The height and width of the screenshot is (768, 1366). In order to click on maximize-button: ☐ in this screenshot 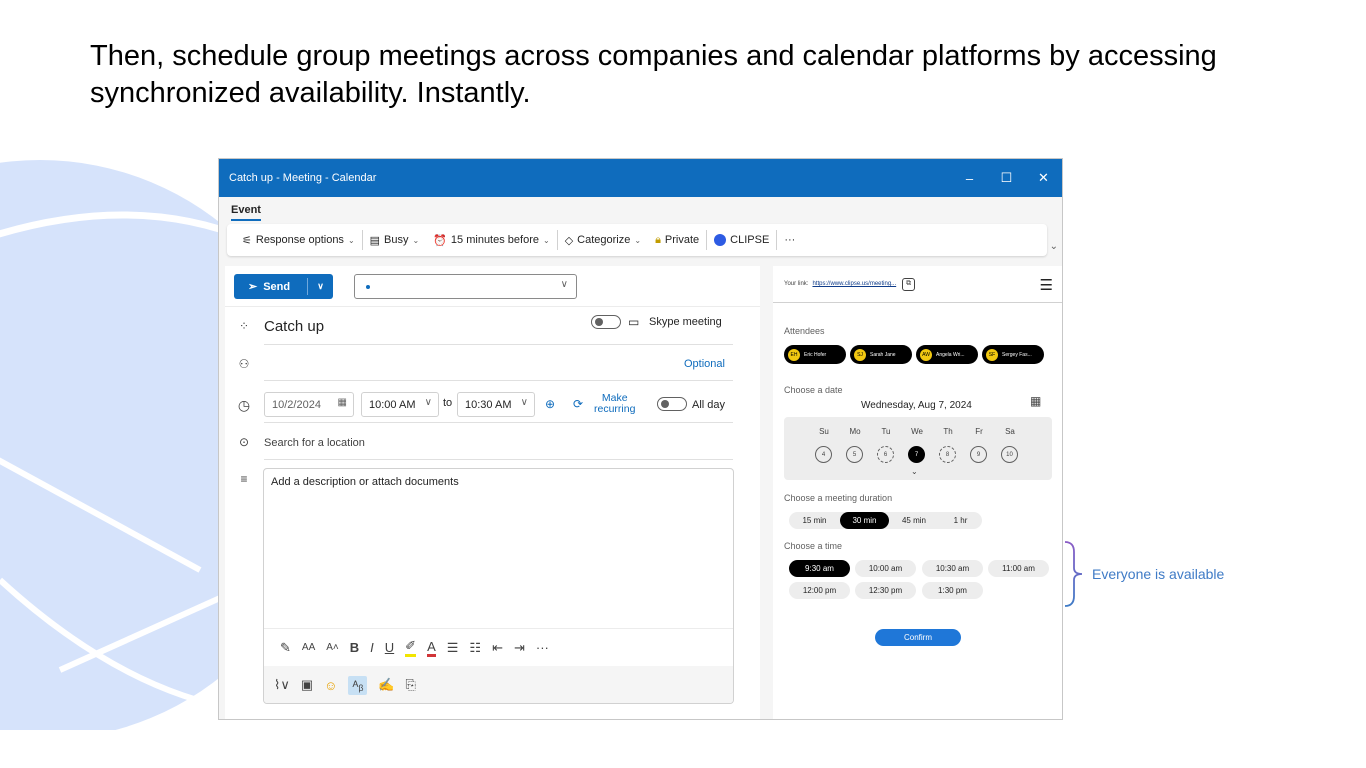, I will do `click(1006, 178)`.